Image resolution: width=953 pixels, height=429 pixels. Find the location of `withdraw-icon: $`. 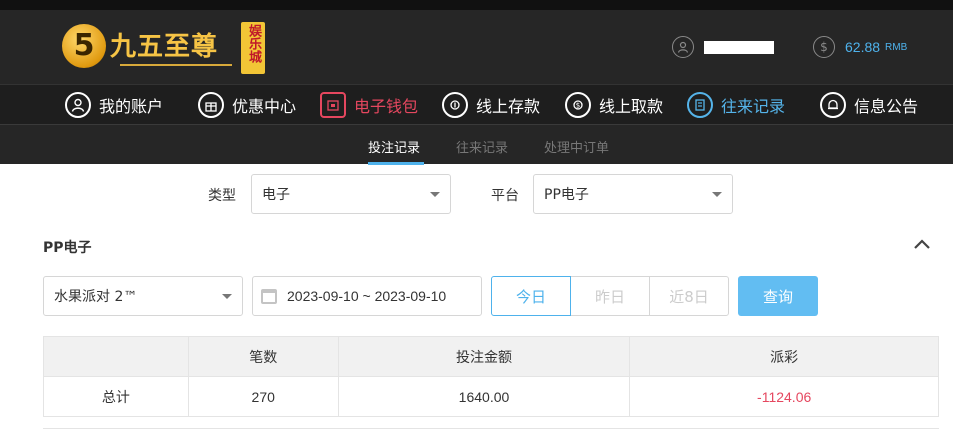

withdraw-icon: $ is located at coordinates (578, 105).